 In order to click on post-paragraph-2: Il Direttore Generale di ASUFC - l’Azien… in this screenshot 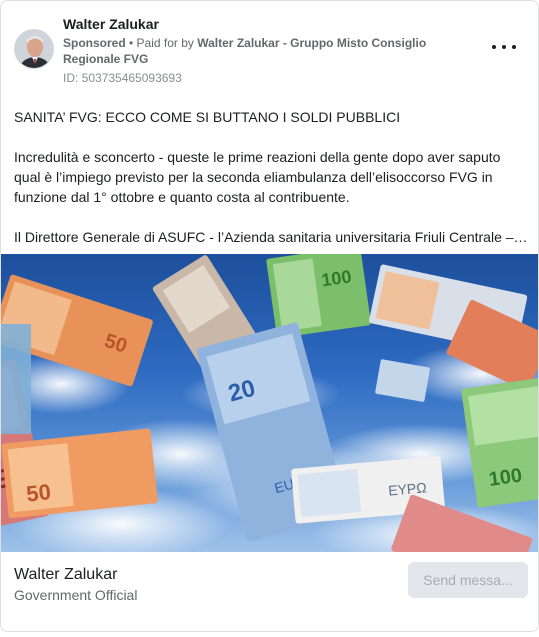, I will do `click(271, 237)`.